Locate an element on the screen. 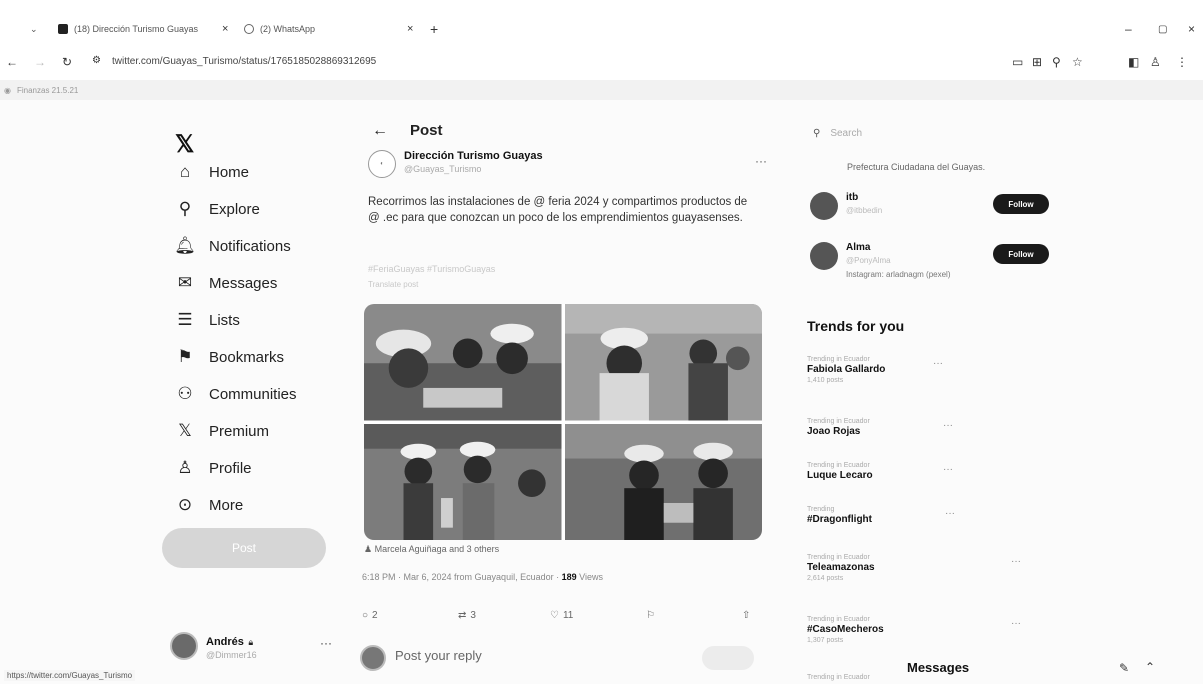  minimize-button: – is located at coordinates (1128, 29).